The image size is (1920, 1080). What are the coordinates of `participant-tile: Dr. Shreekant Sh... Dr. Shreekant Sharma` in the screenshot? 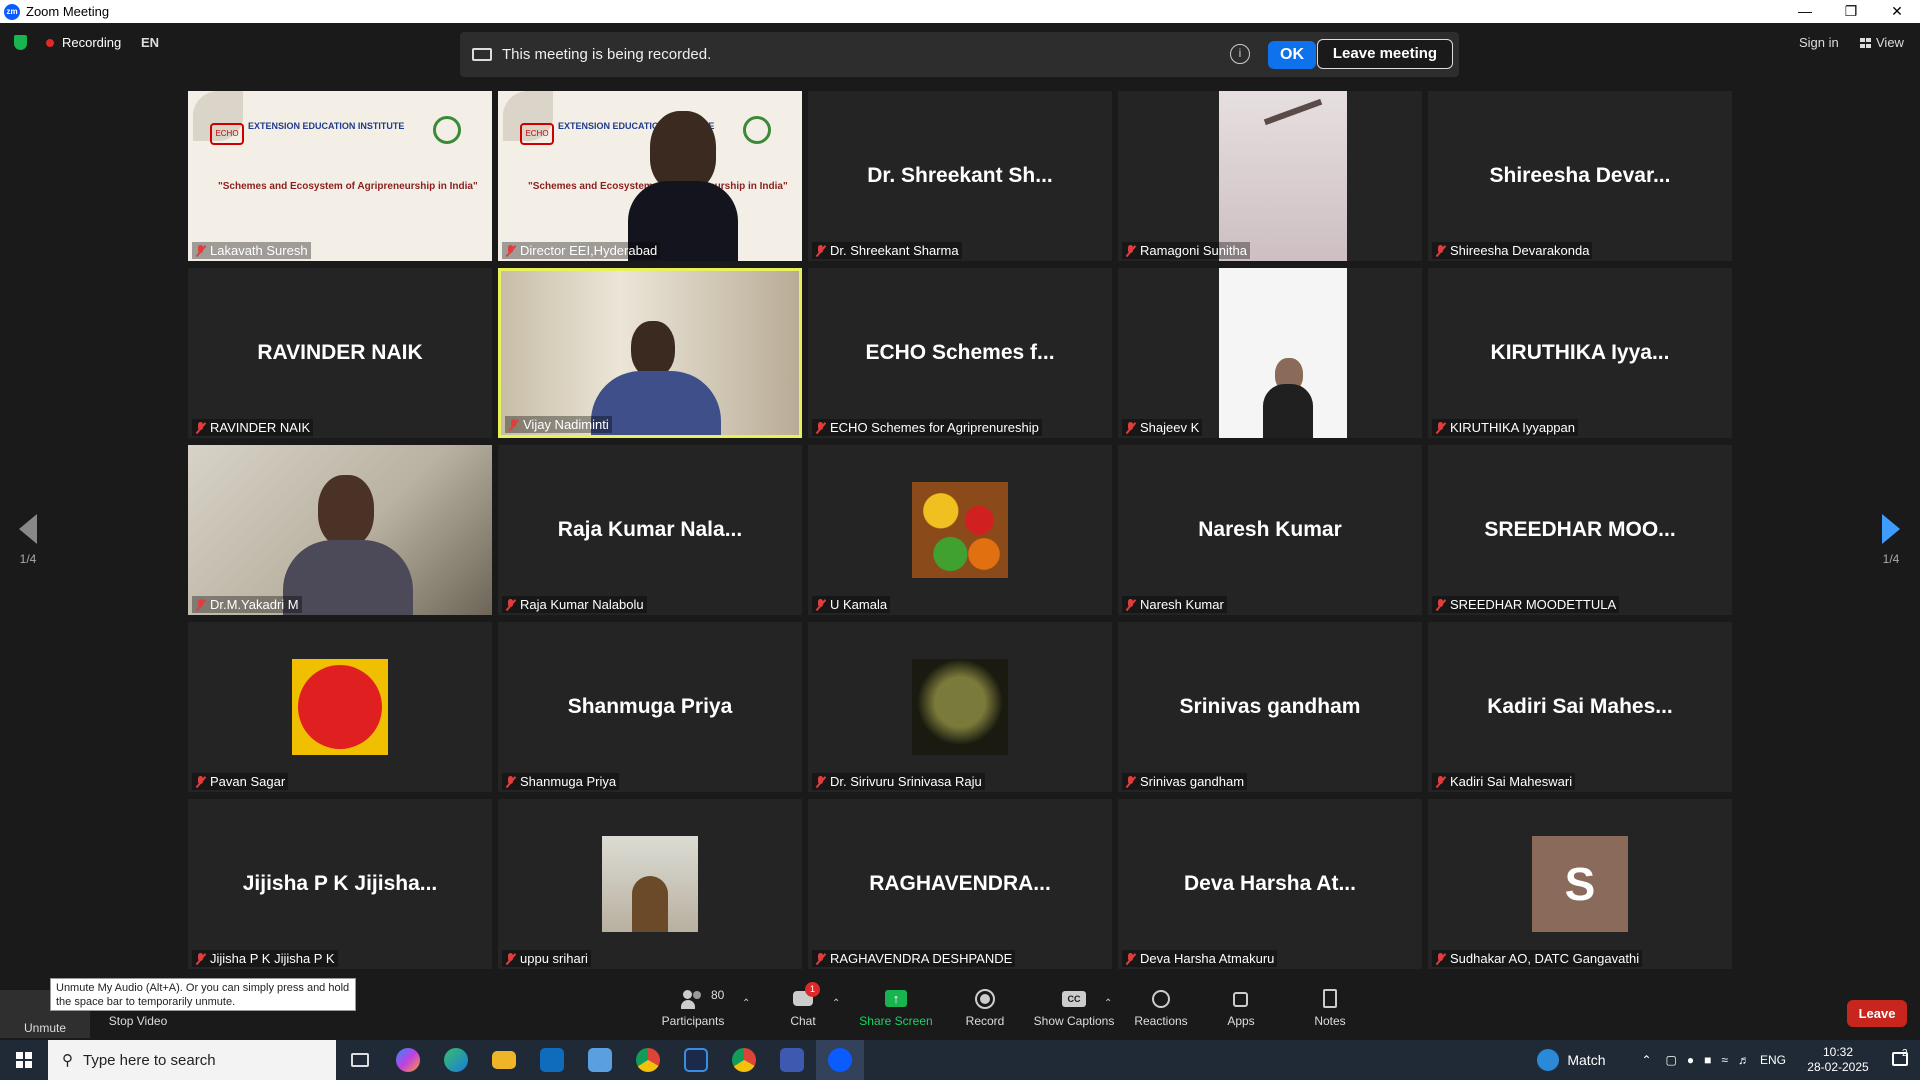 It's located at (960, 176).